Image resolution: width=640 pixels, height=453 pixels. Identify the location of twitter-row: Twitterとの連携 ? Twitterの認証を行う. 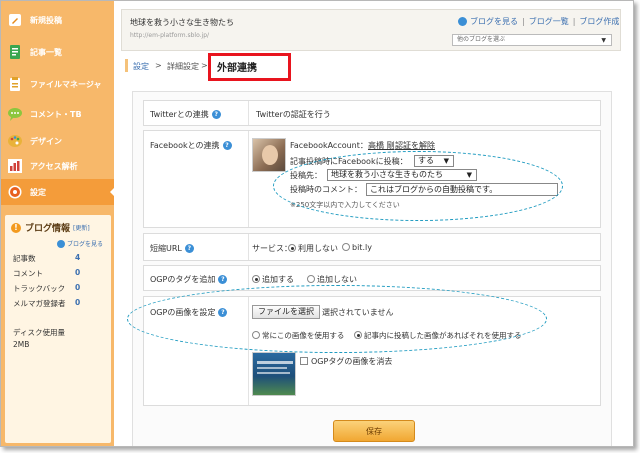
(372, 113).